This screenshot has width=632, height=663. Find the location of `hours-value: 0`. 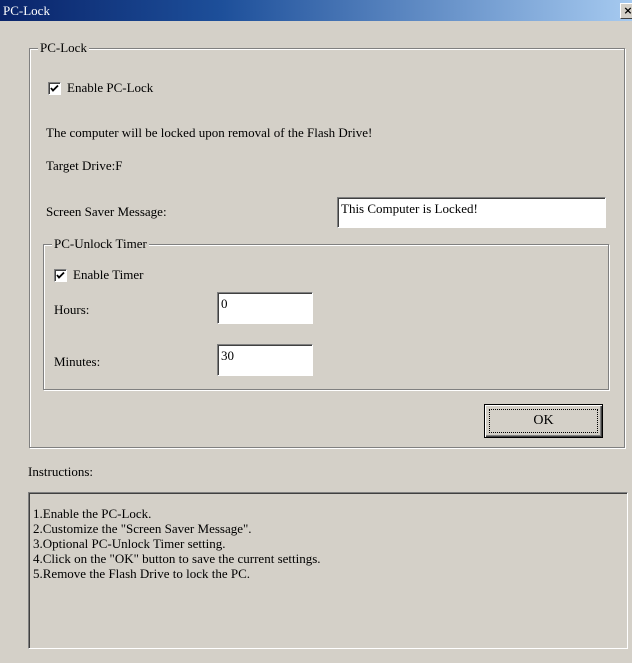

hours-value: 0 is located at coordinates (224, 303).